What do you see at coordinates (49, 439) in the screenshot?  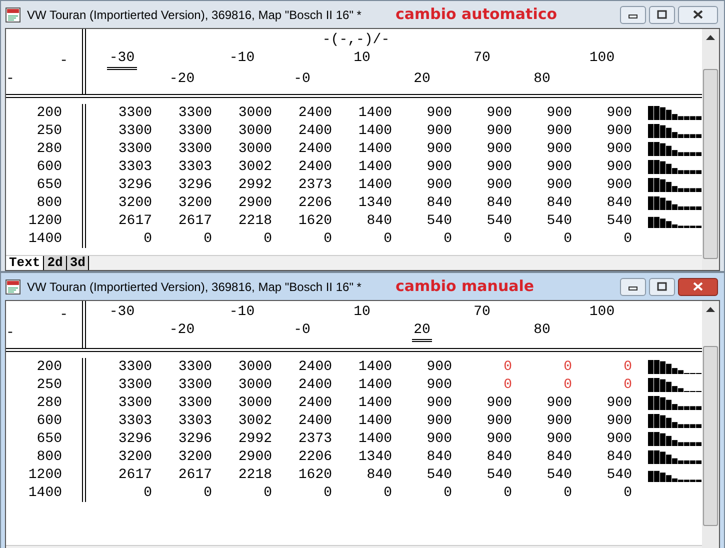 I see `row-header: 650` at bounding box center [49, 439].